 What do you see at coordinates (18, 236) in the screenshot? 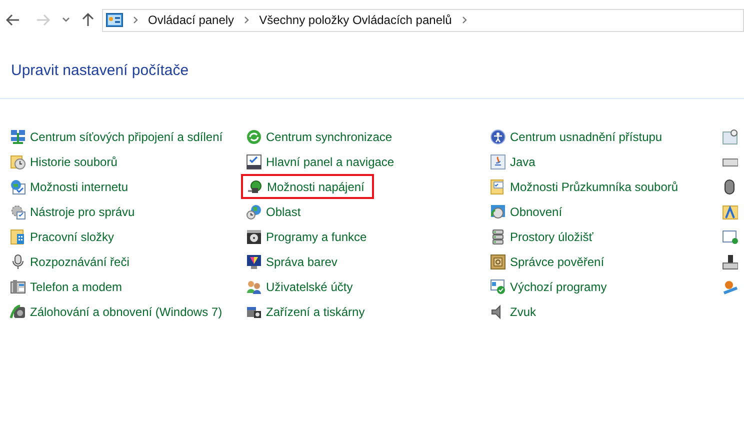
I see `building-folder-icon` at bounding box center [18, 236].